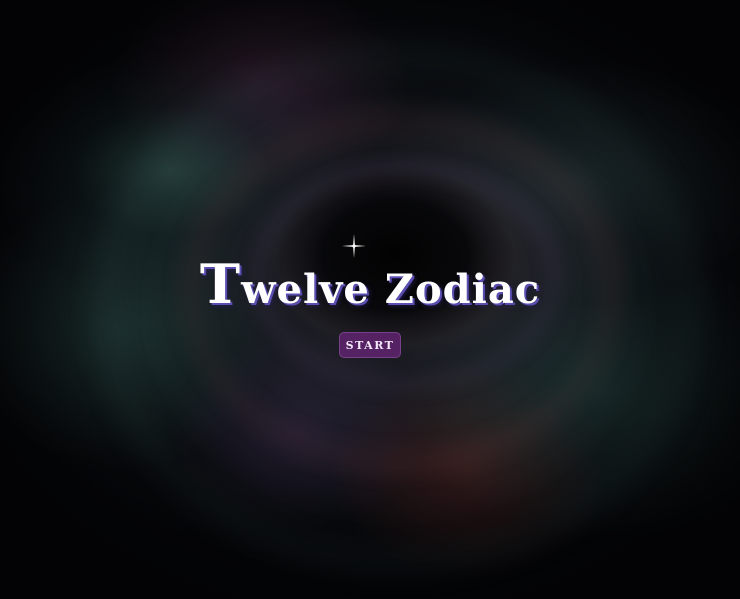 The image size is (740, 599). Describe the element at coordinates (370, 345) in the screenshot. I see `start-button: START` at that location.